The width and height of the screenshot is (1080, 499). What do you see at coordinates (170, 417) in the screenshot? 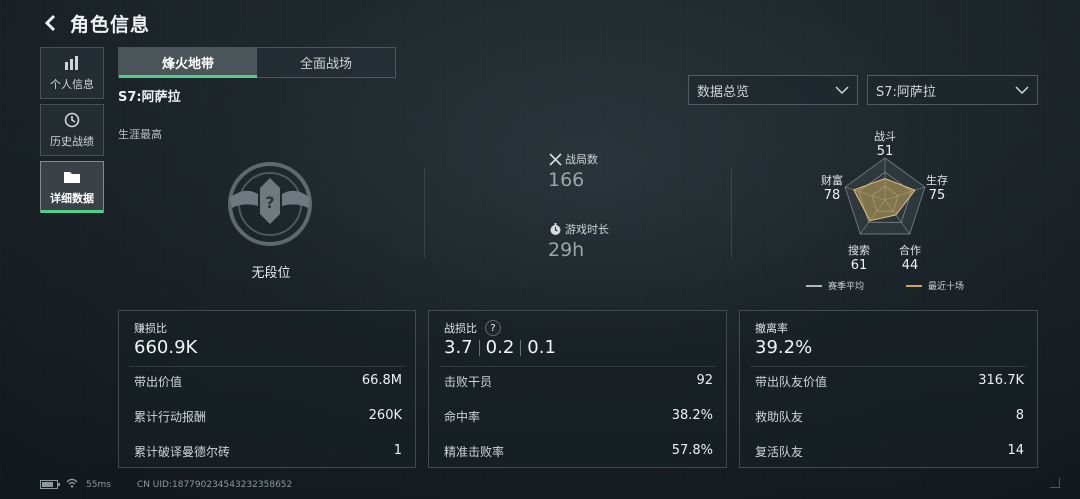
I see `row-label: 累计行动报酬` at bounding box center [170, 417].